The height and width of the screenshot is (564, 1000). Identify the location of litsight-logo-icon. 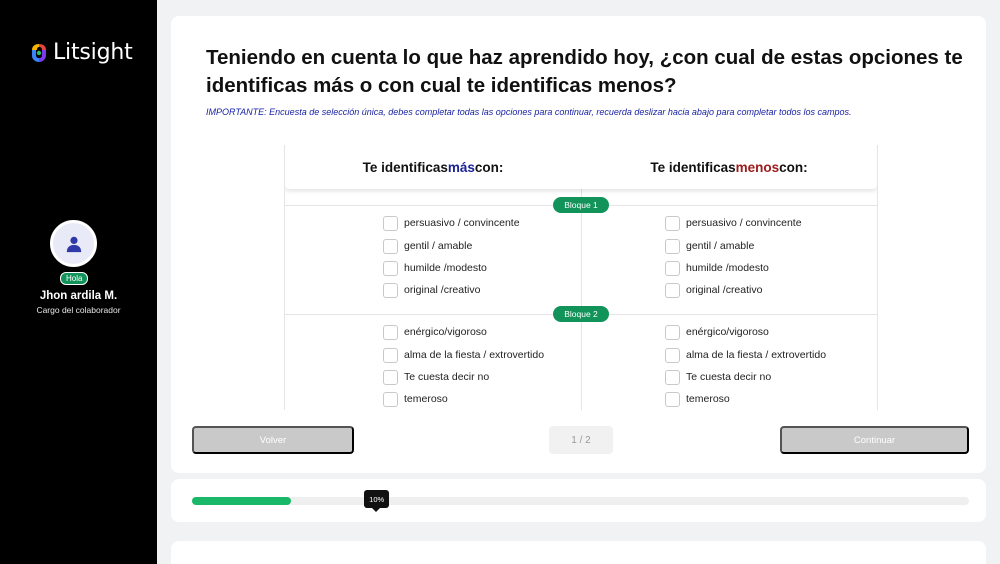
(39, 52).